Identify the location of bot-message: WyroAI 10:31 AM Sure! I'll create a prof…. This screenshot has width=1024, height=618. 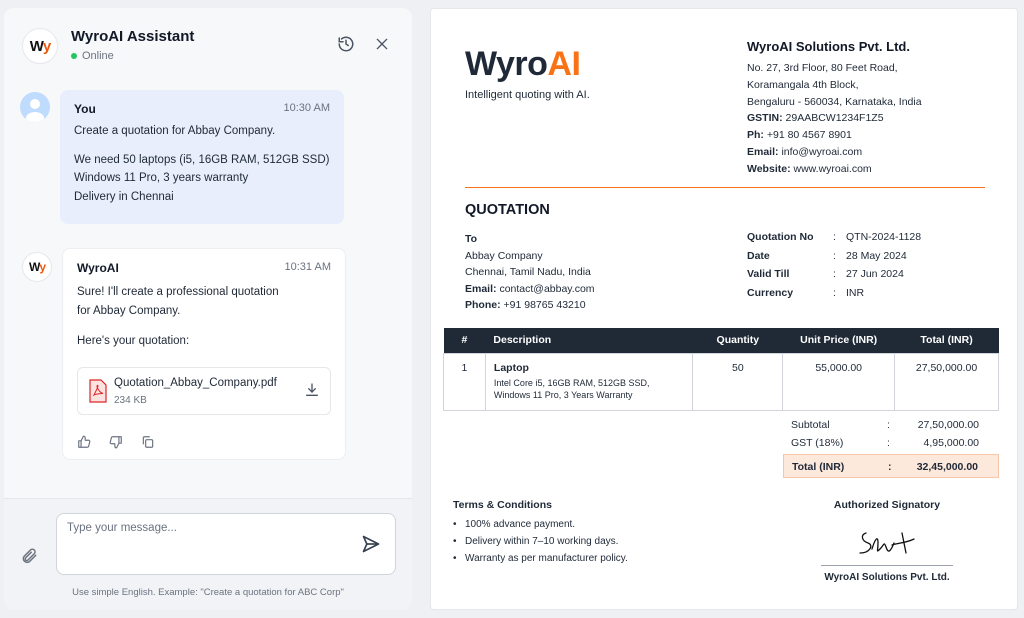
(204, 354).